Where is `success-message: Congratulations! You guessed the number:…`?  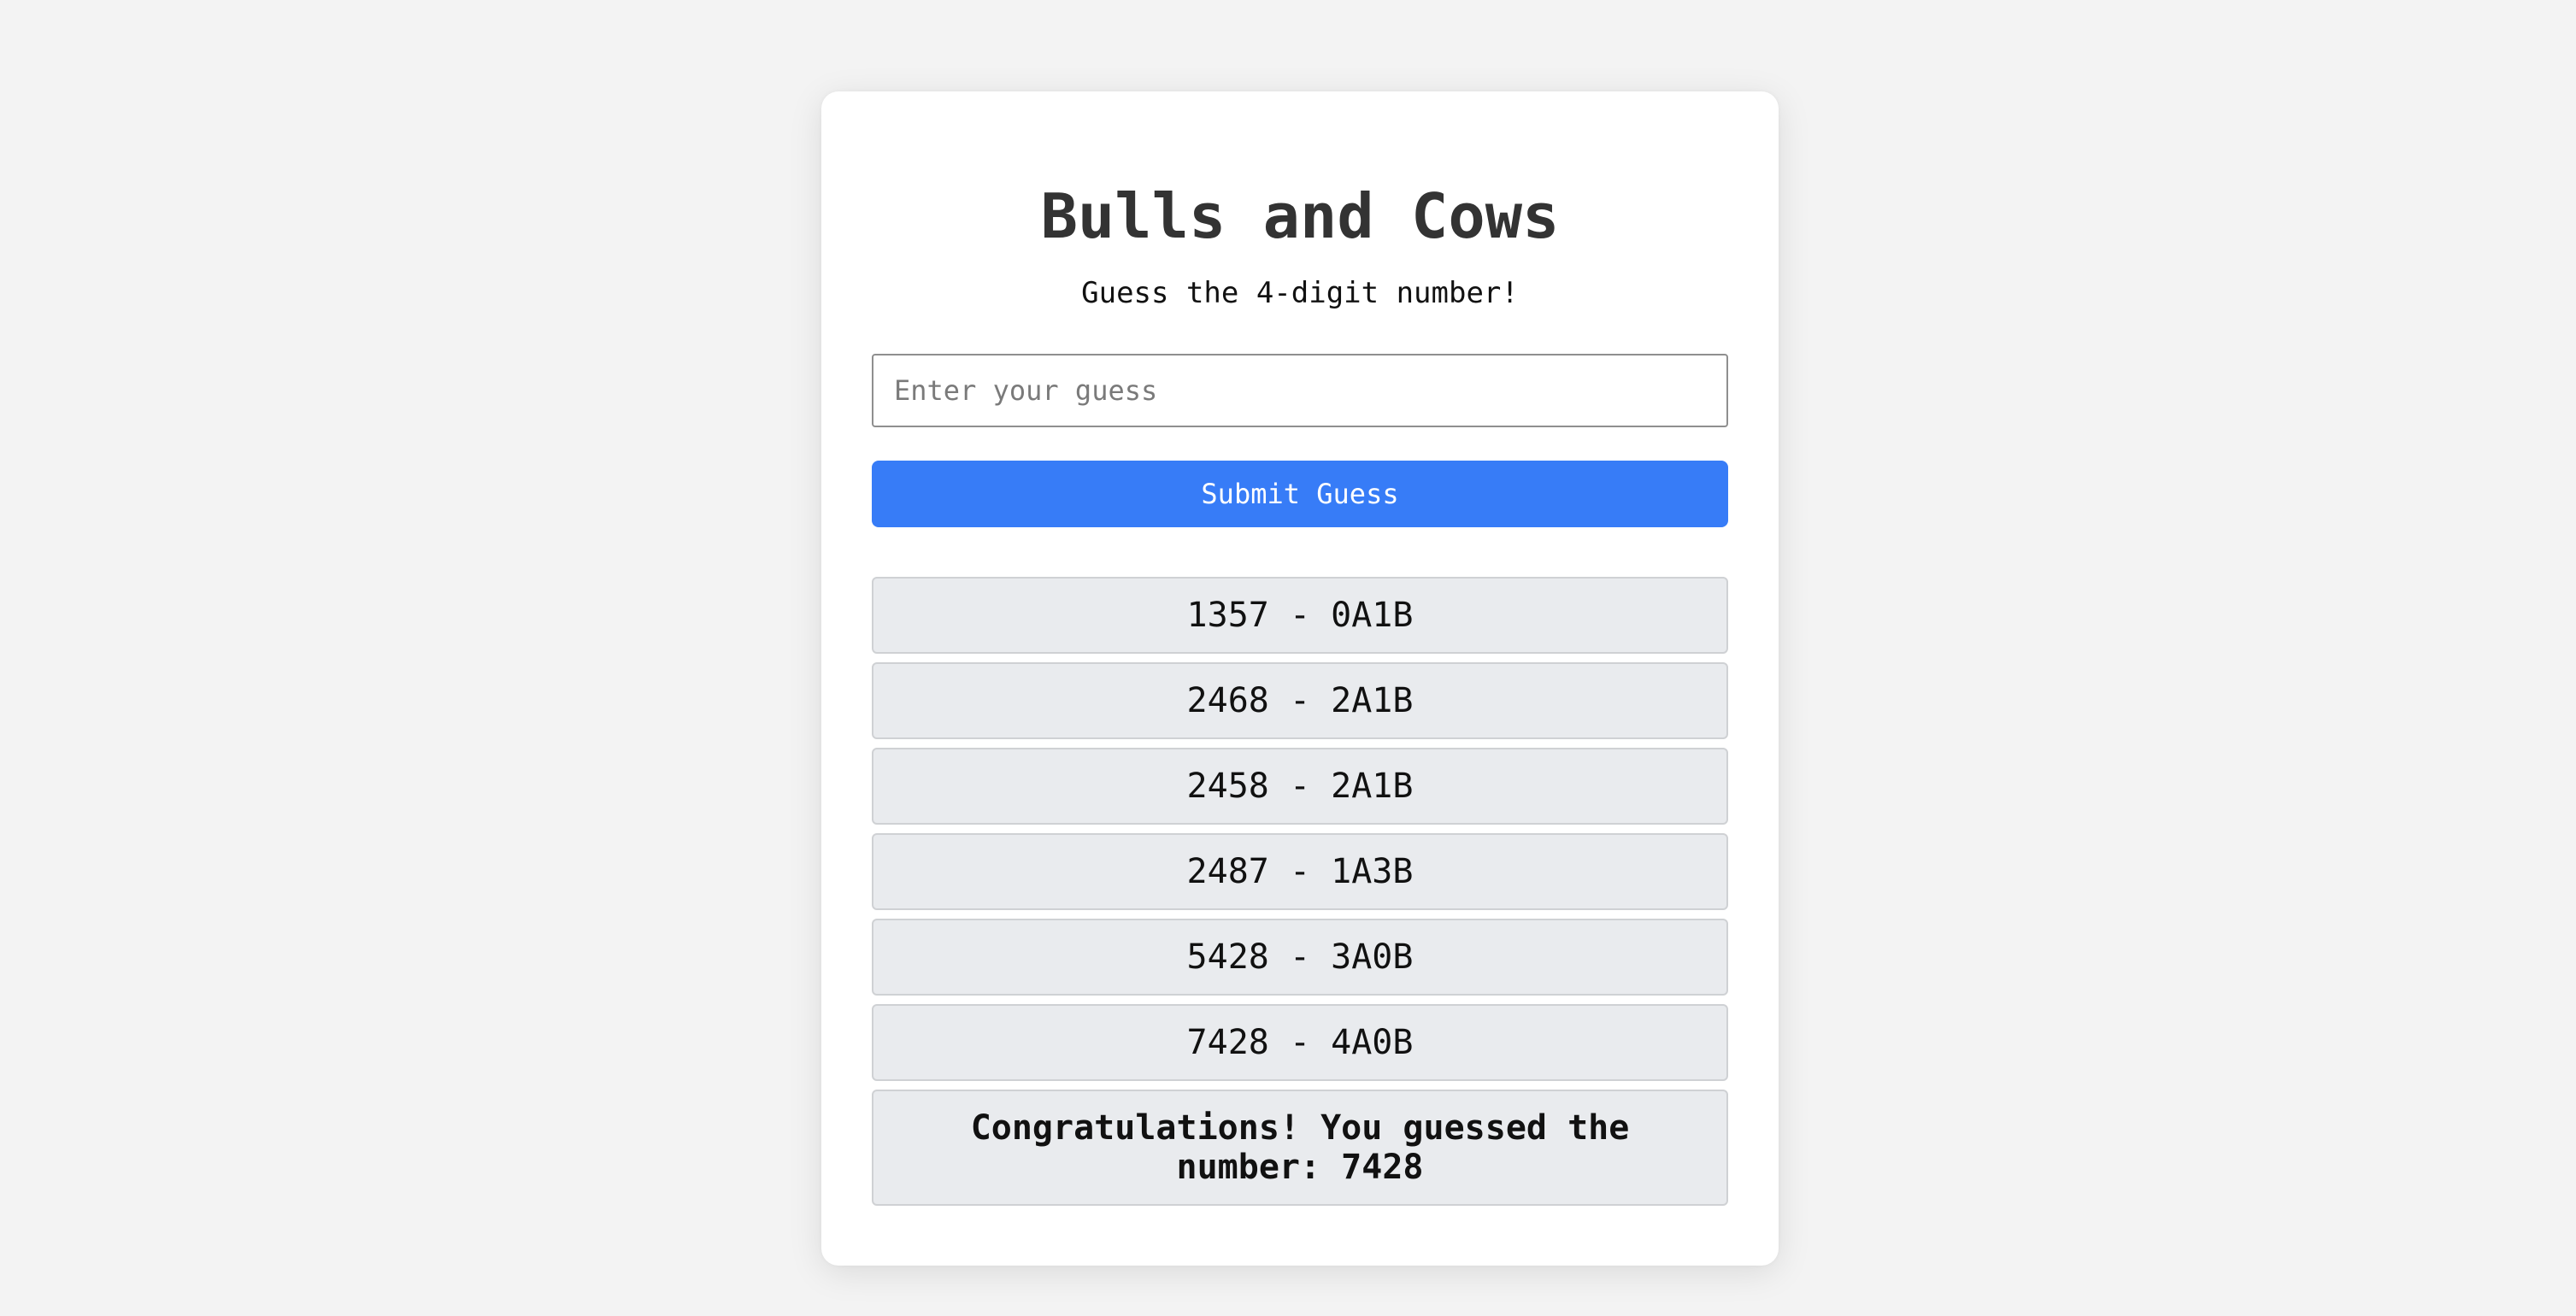
success-message: Congratulations! You guessed the number:… is located at coordinates (1300, 1148).